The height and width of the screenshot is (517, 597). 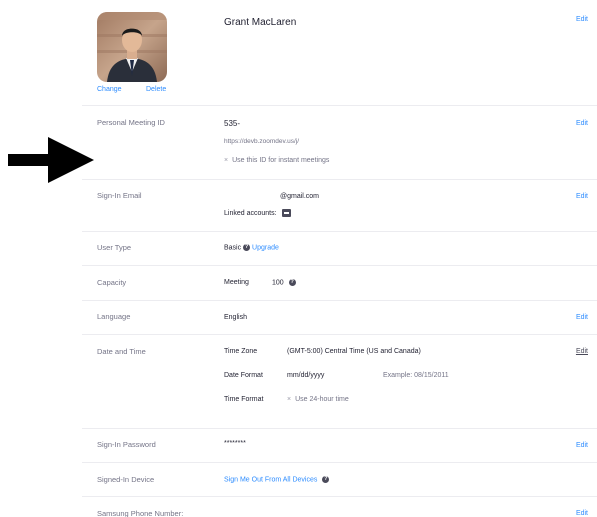 What do you see at coordinates (582, 445) in the screenshot?
I see `edit-password-button: Edit` at bounding box center [582, 445].